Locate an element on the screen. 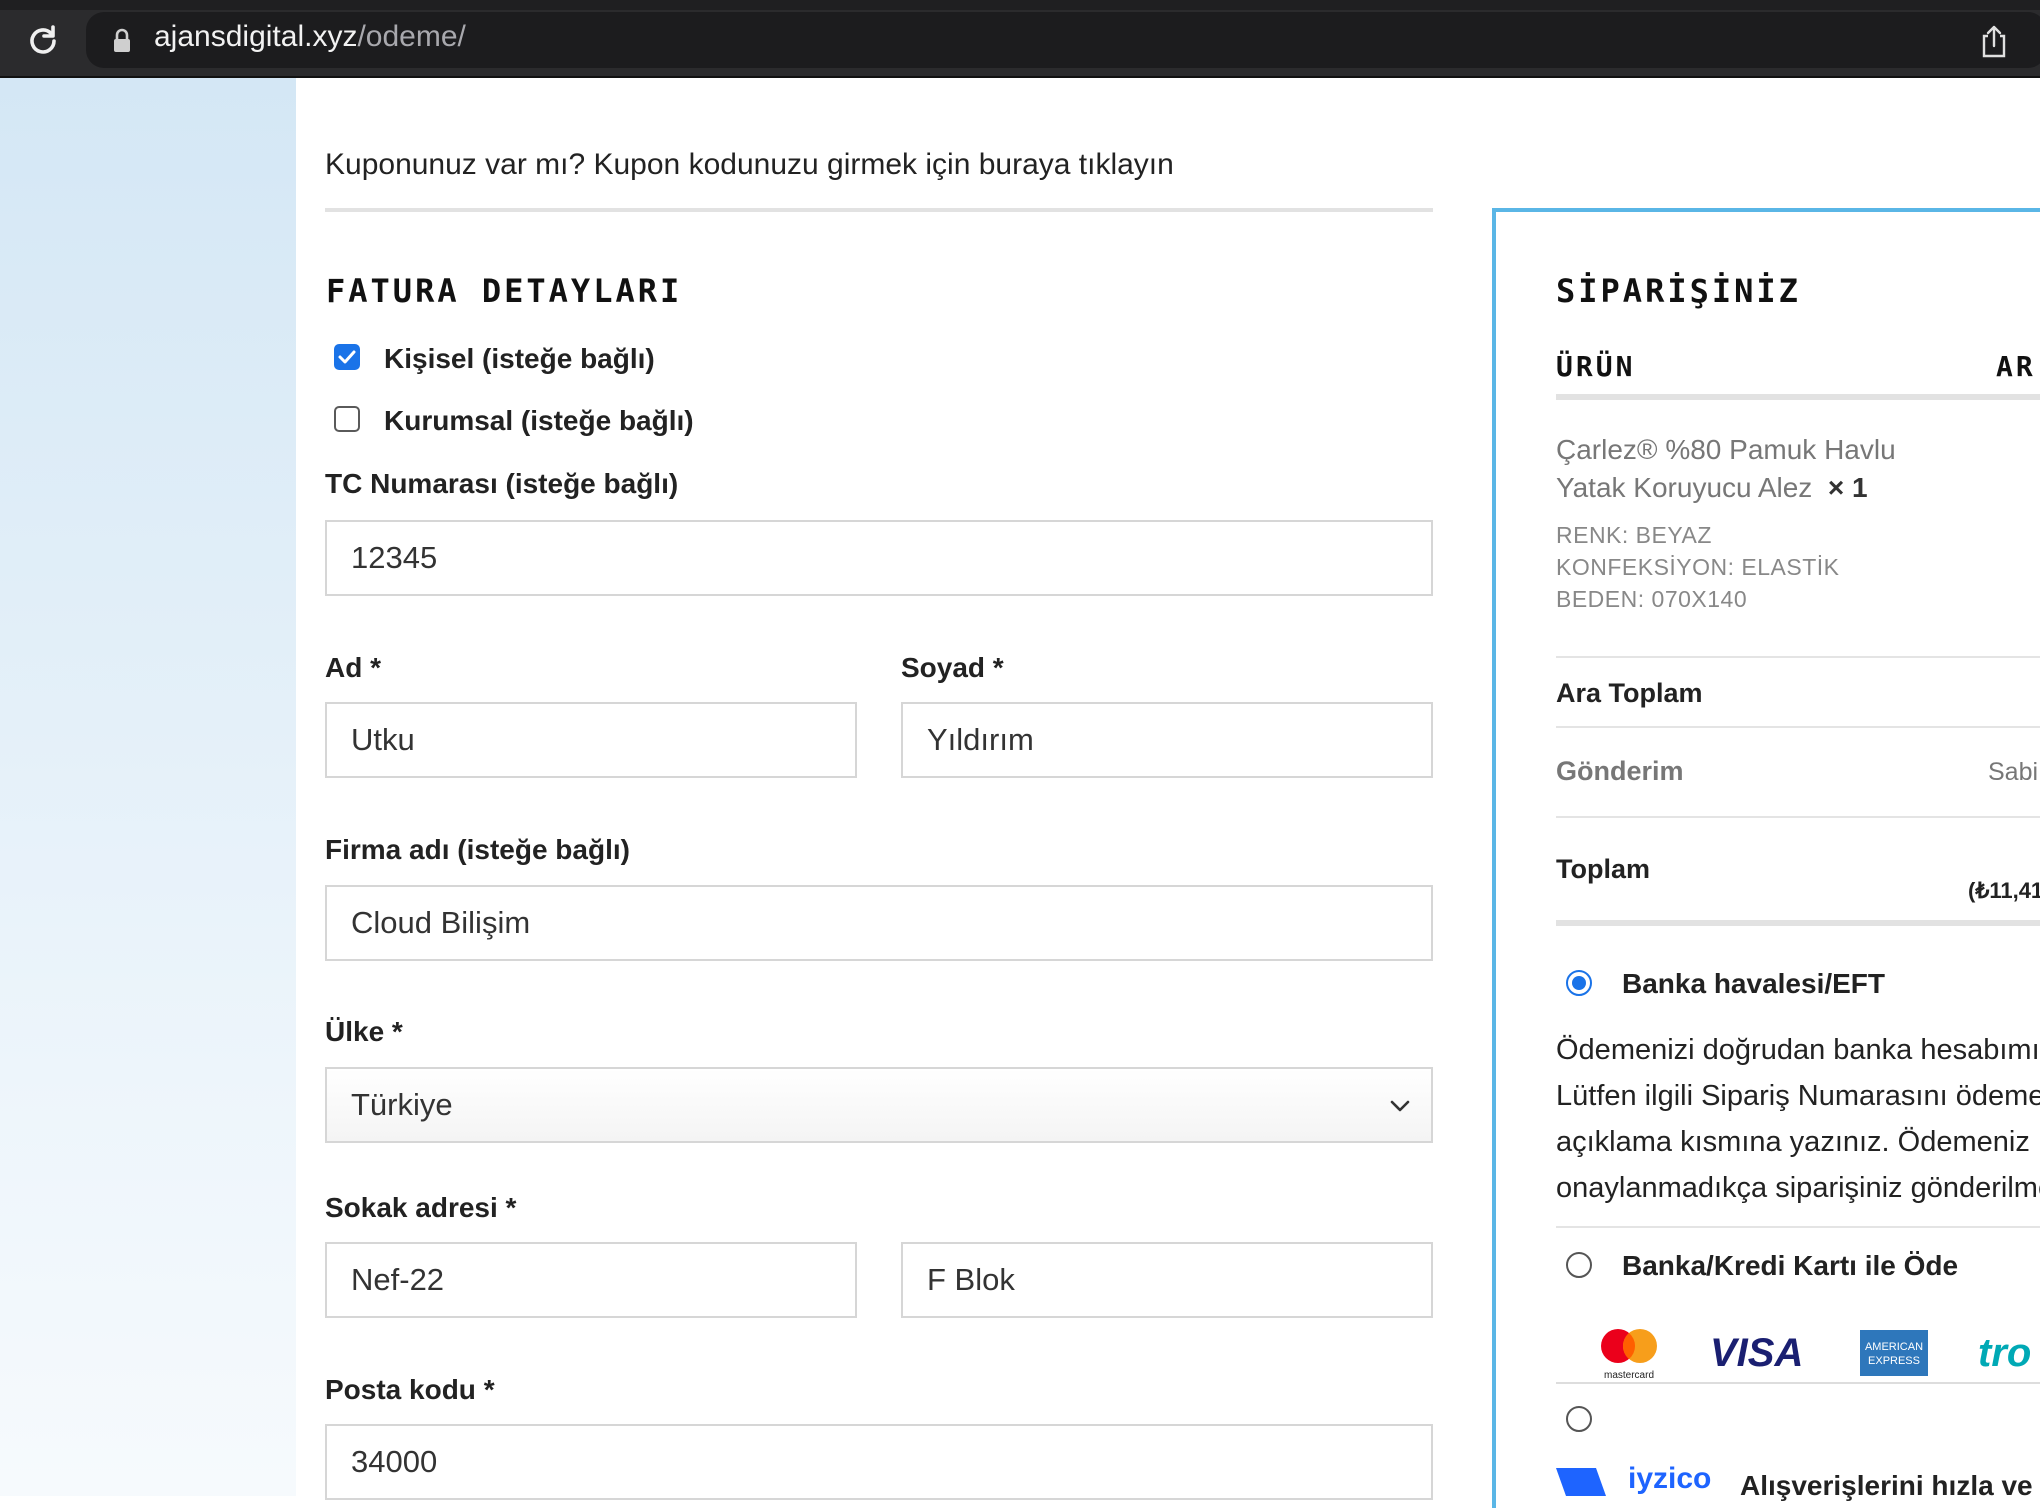 This screenshot has height=1508, width=2040. bank-transfer-desc-1: Ödemenizi doğrudan banka hesabımız is located at coordinates (1798, 1050).